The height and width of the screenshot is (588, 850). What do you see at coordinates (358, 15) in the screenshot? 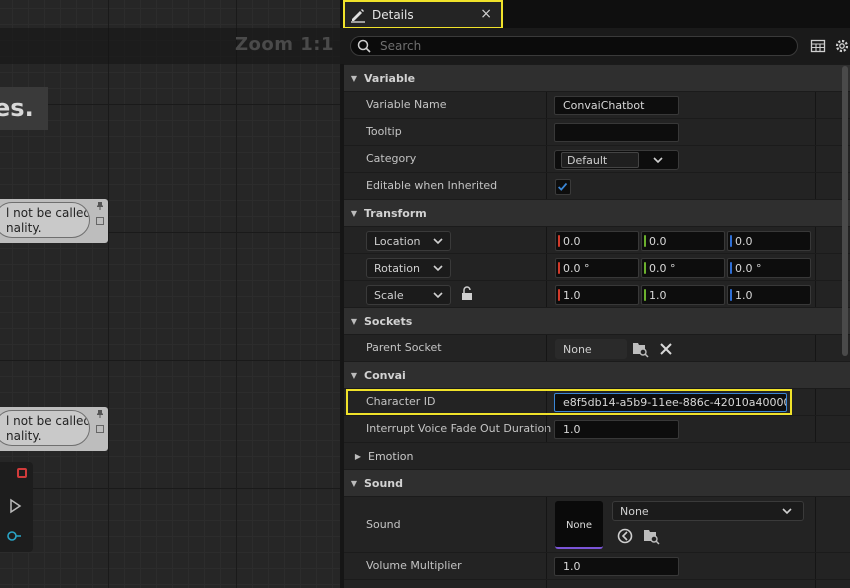
I see `pencil-icon` at bounding box center [358, 15].